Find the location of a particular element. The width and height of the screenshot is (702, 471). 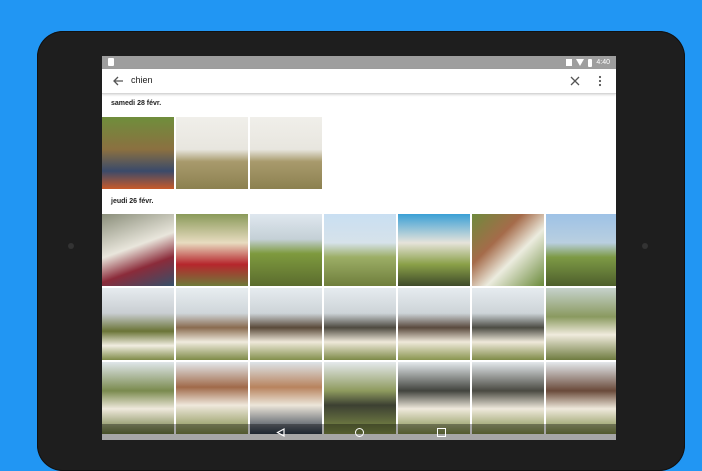

date-header: samedi 28 févr. is located at coordinates (136, 103).